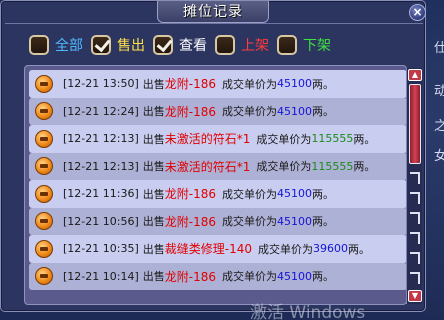 The height and width of the screenshot is (320, 444). Describe the element at coordinates (439, 156) in the screenshot. I see `background-glyph: 女` at that location.